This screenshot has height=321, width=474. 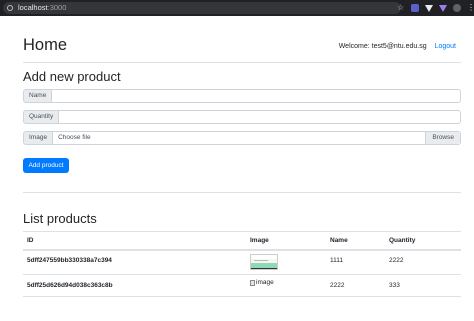 What do you see at coordinates (382, 46) in the screenshot?
I see `welcome-text: Welcome: test5@ntu.edu.sg` at bounding box center [382, 46].